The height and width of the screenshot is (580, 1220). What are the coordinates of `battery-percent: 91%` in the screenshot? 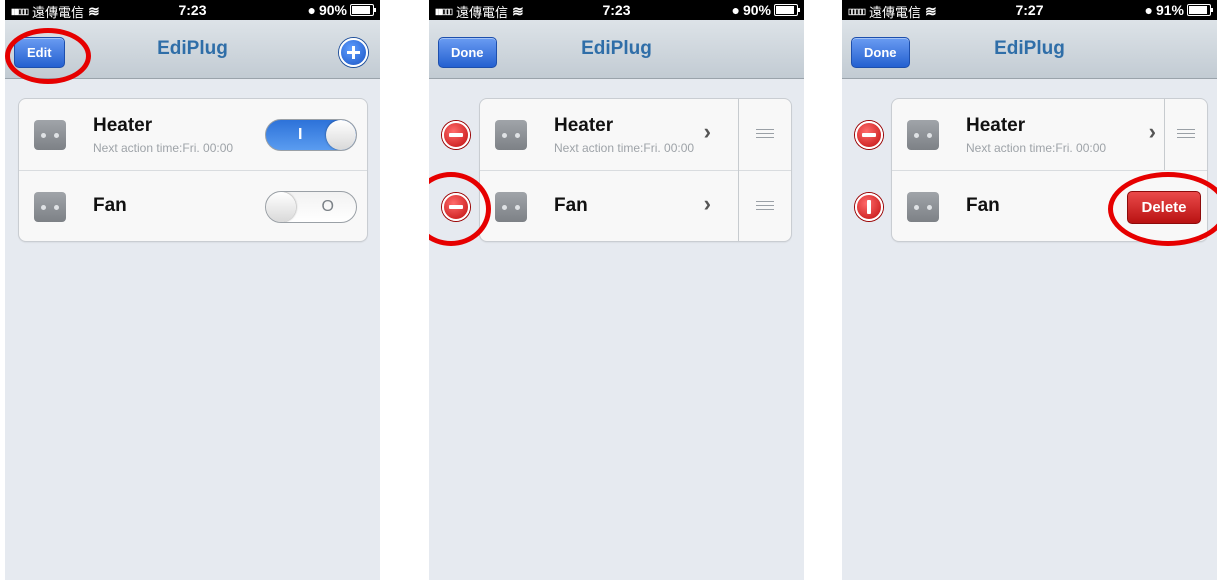 It's located at (1169, 10).